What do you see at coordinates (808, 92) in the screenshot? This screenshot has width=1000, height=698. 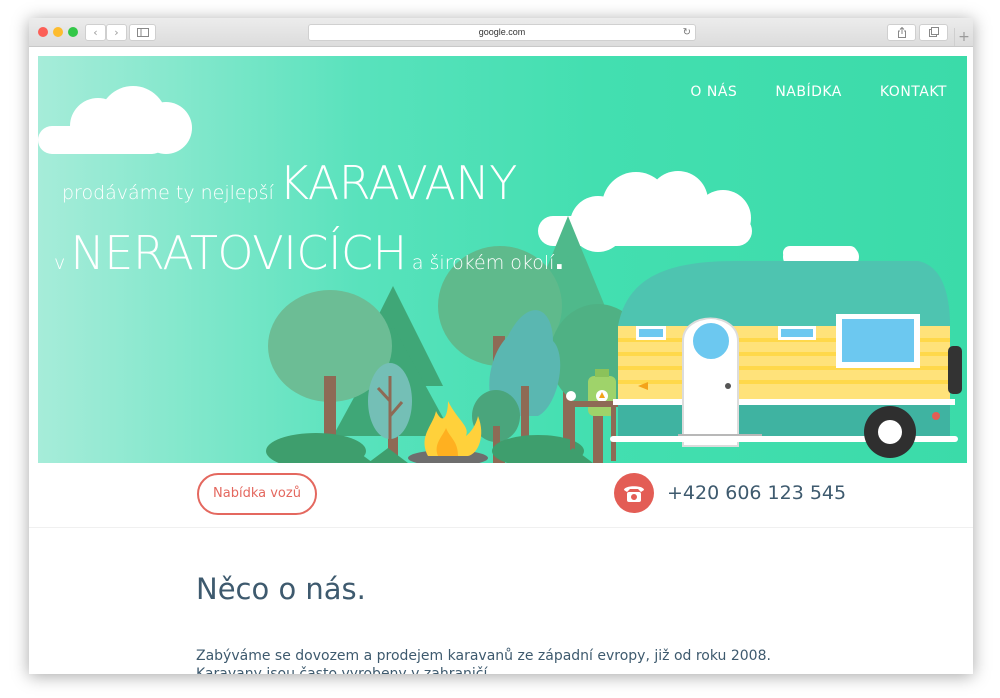 I see `nav-item-nabidka: NABÍDKA` at bounding box center [808, 92].